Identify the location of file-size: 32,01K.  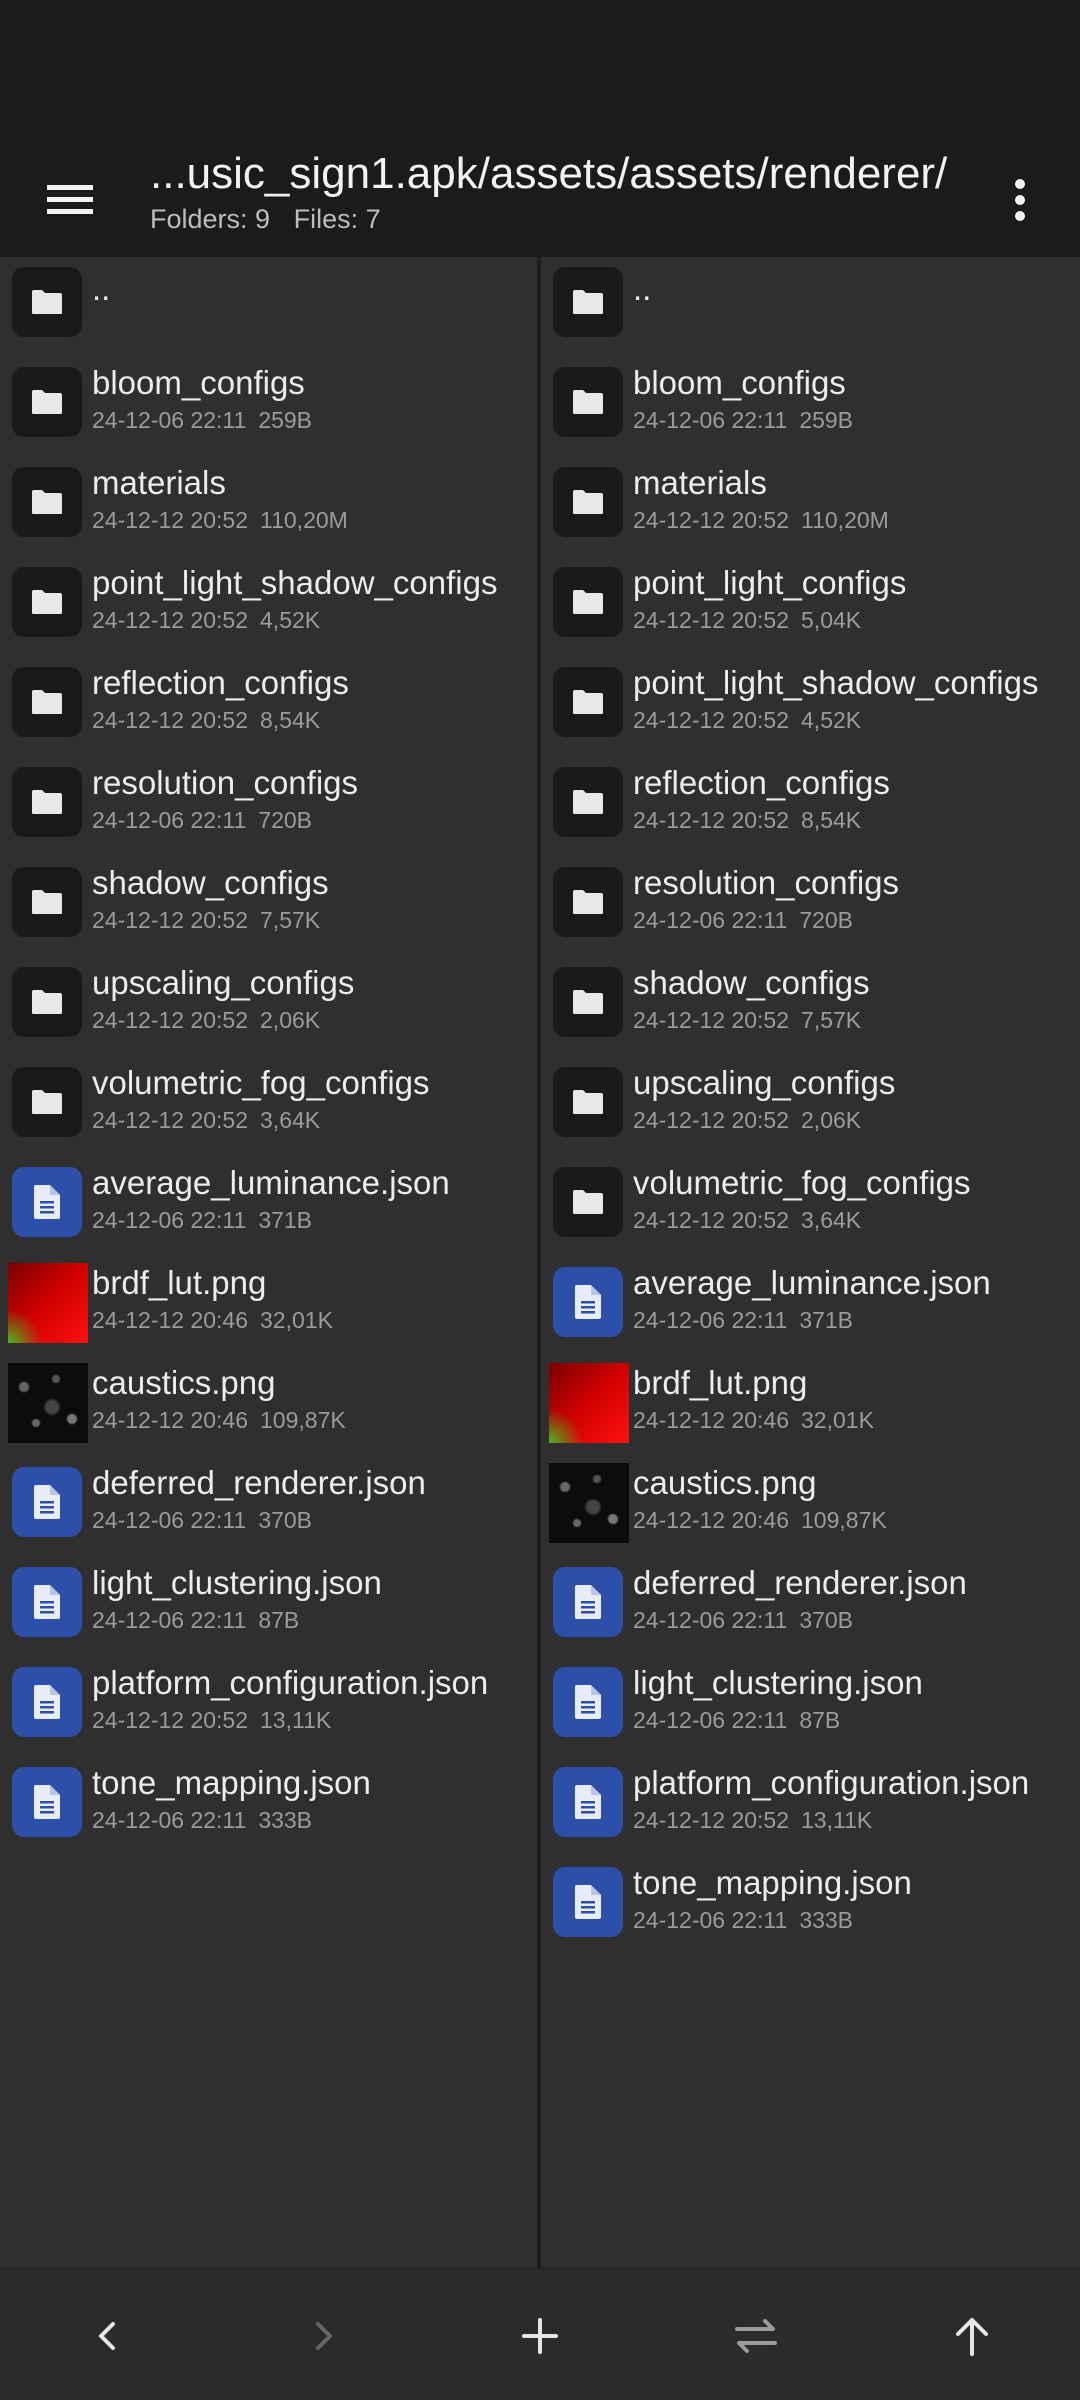
(296, 1320).